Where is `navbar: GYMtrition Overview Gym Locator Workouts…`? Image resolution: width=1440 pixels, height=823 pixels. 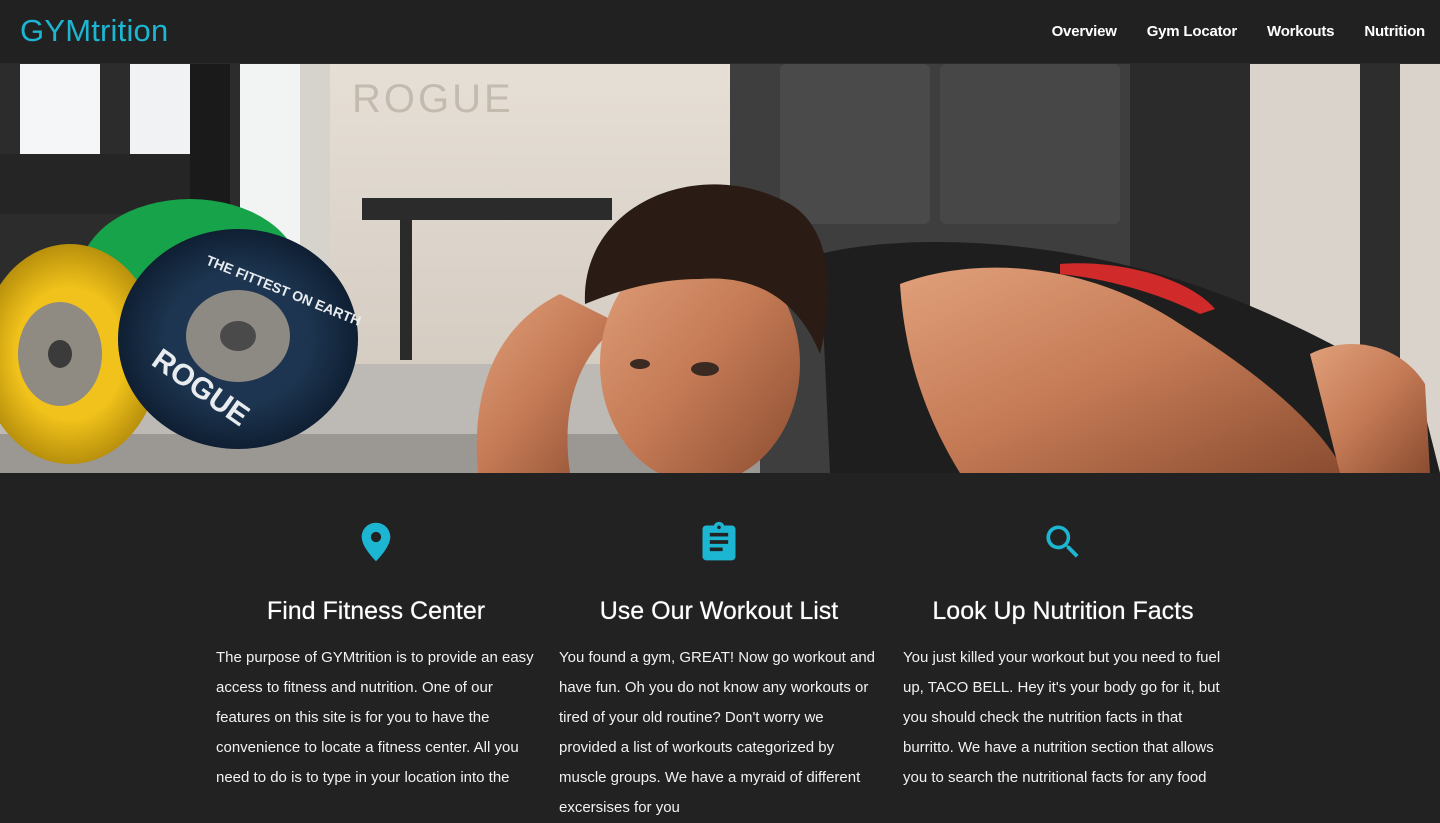
navbar: GYMtrition Overview Gym Locator Workouts… is located at coordinates (720, 32).